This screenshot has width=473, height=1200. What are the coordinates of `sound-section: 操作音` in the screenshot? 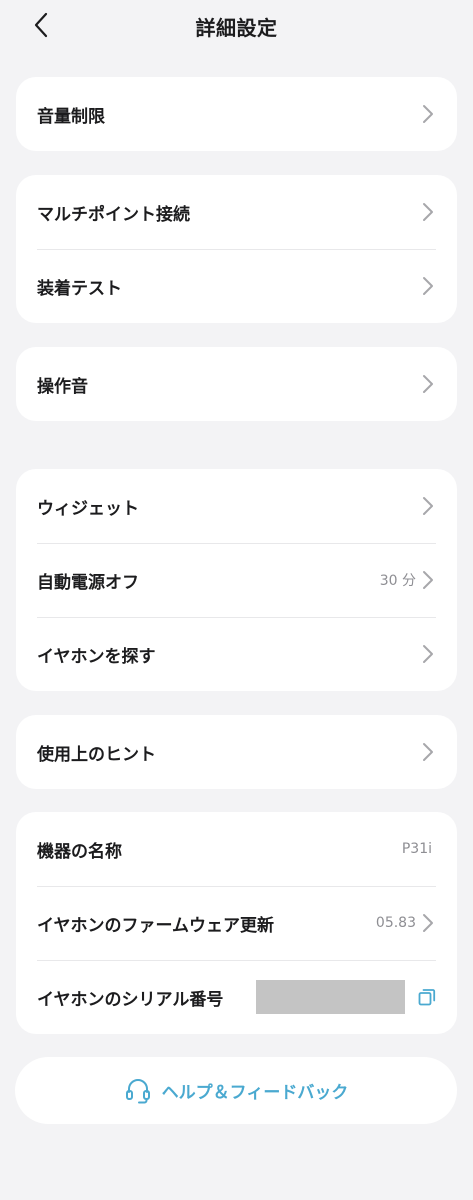 It's located at (236, 384).